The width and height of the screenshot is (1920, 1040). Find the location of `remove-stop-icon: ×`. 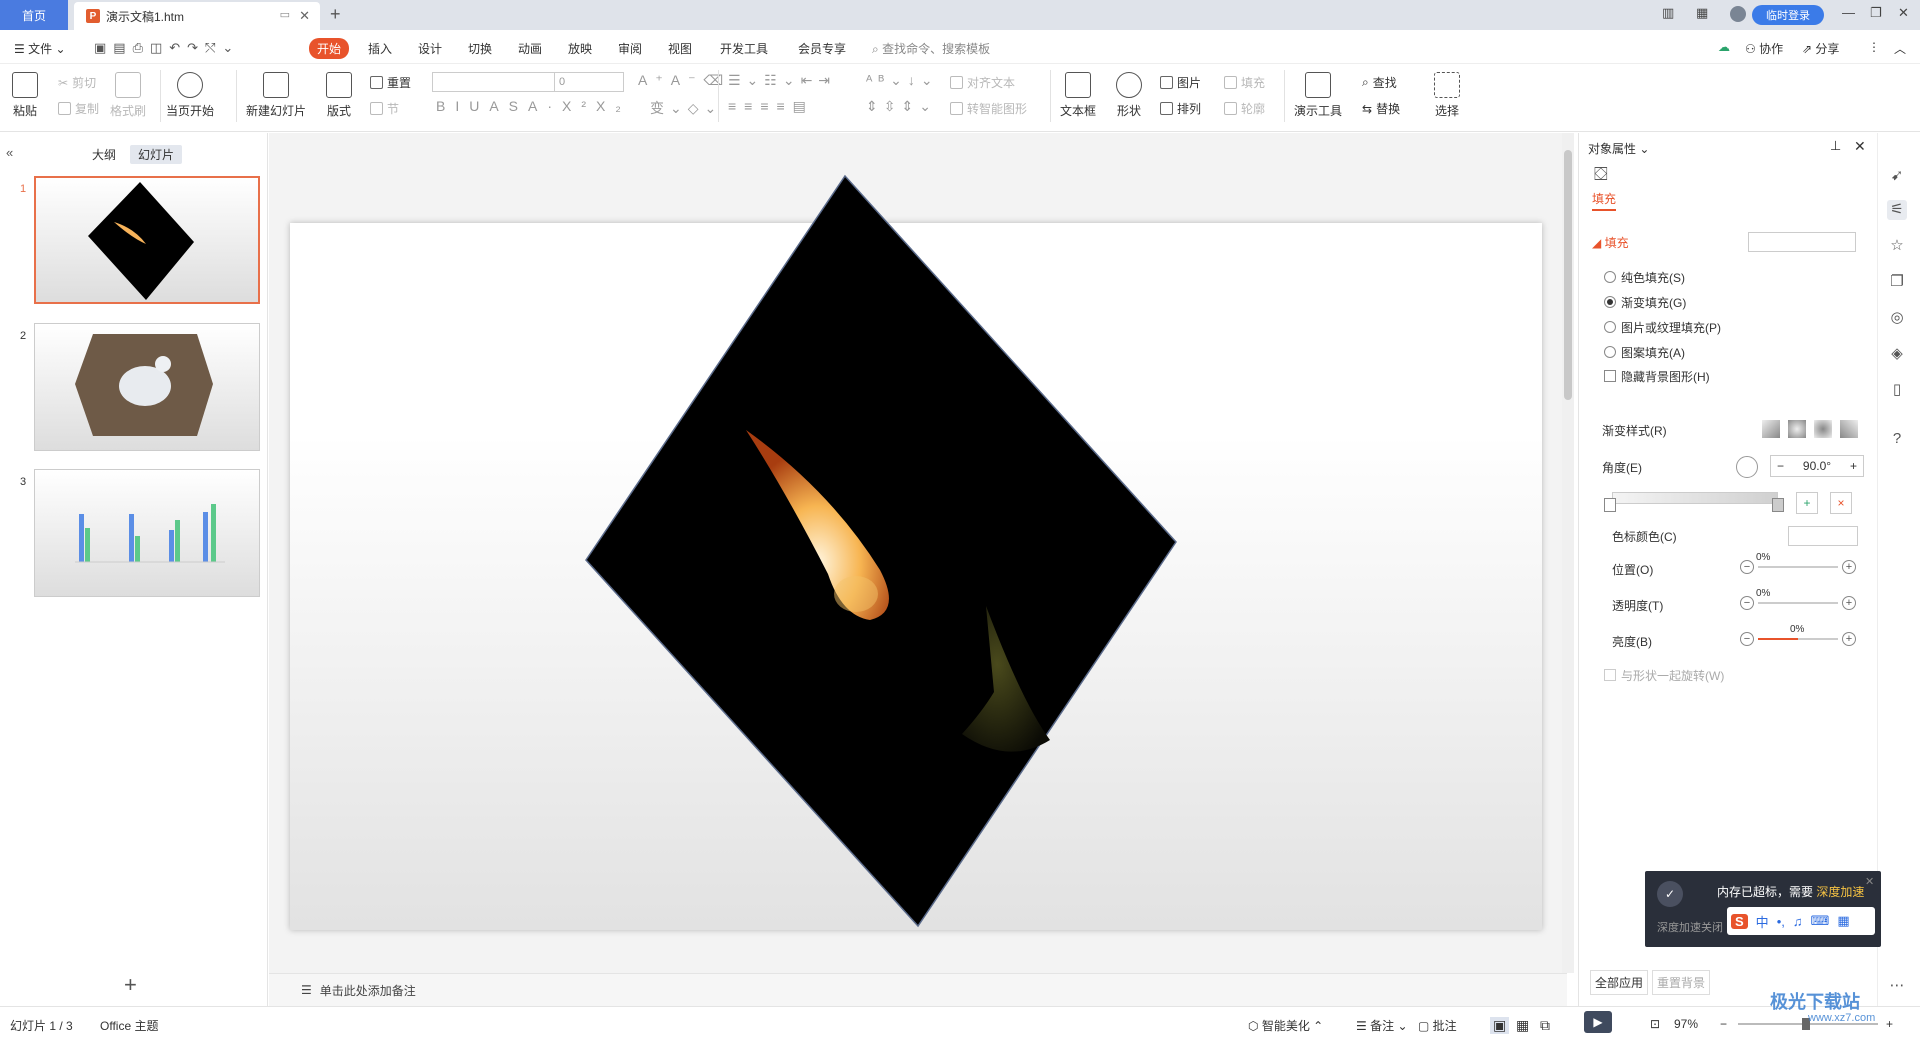

remove-stop-icon: × is located at coordinates (1841, 503).